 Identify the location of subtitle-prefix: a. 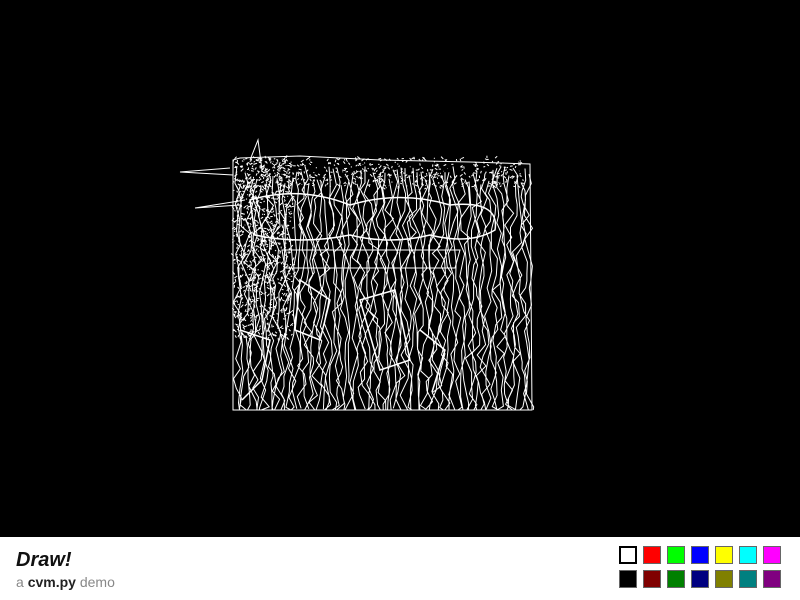
(20, 582).